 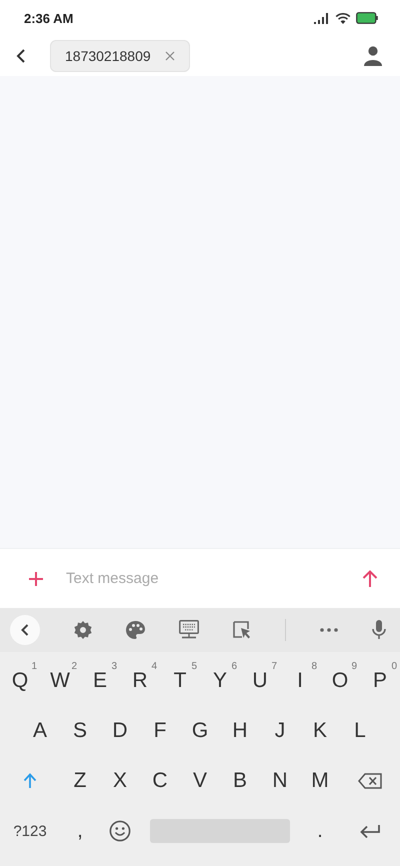 I want to click on key-hint: 3, so click(x=114, y=666).